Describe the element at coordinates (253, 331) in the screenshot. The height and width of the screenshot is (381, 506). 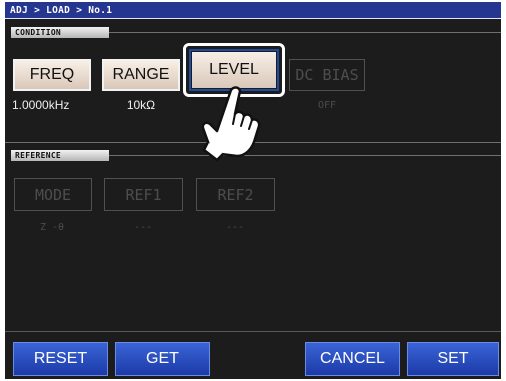
I see `footer-divider` at that location.